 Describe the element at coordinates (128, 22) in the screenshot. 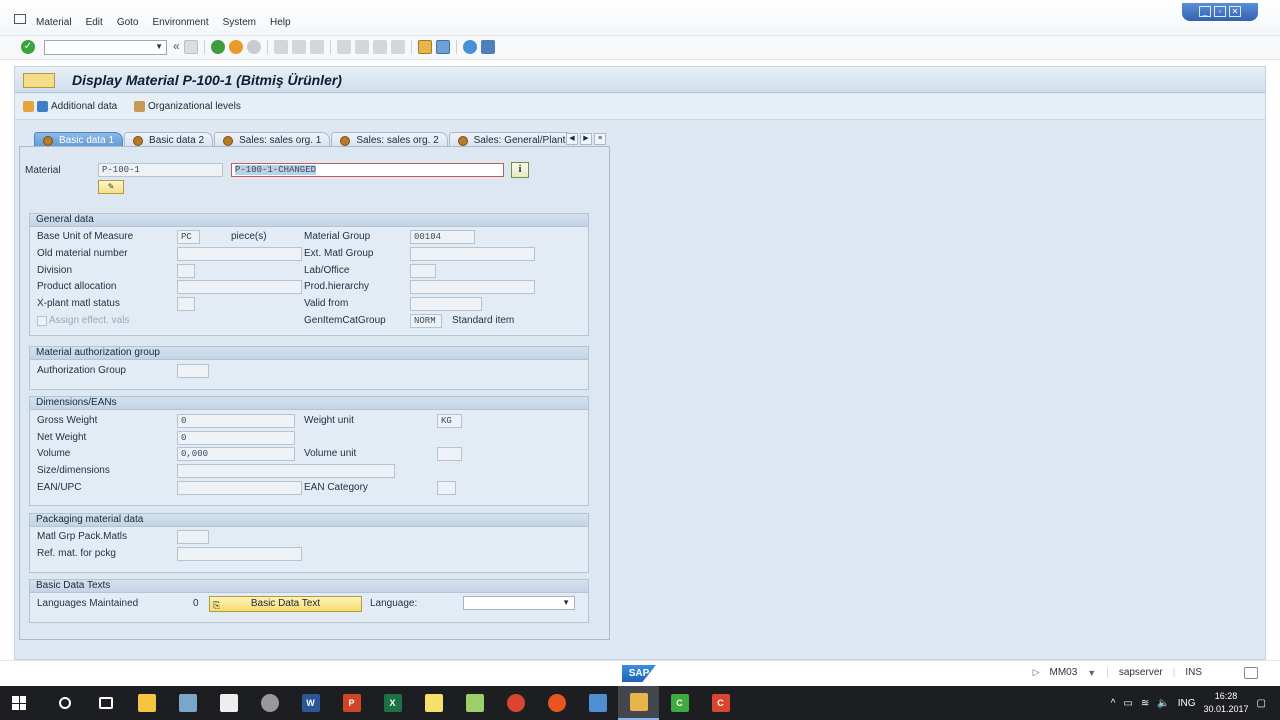

I see `menu-goto: Goto` at that location.